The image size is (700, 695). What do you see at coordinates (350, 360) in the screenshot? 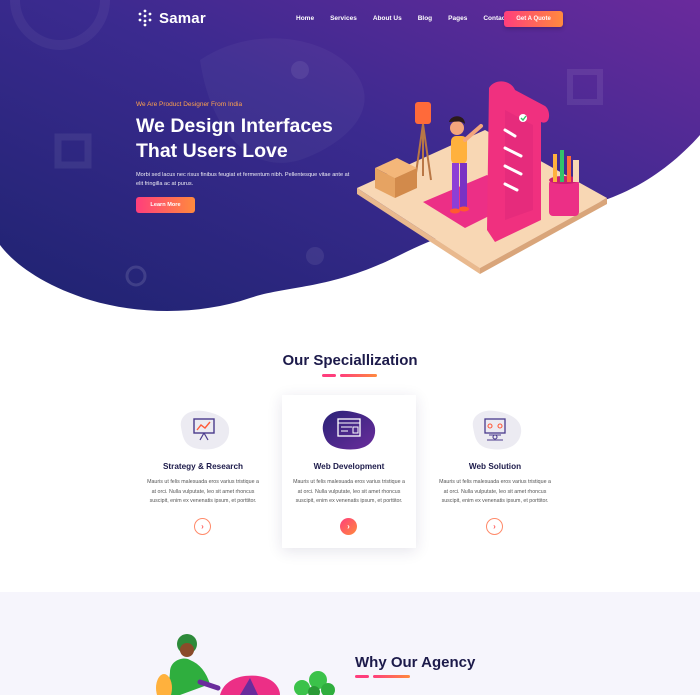
I see `specialization-title: Our Speciallization` at bounding box center [350, 360].